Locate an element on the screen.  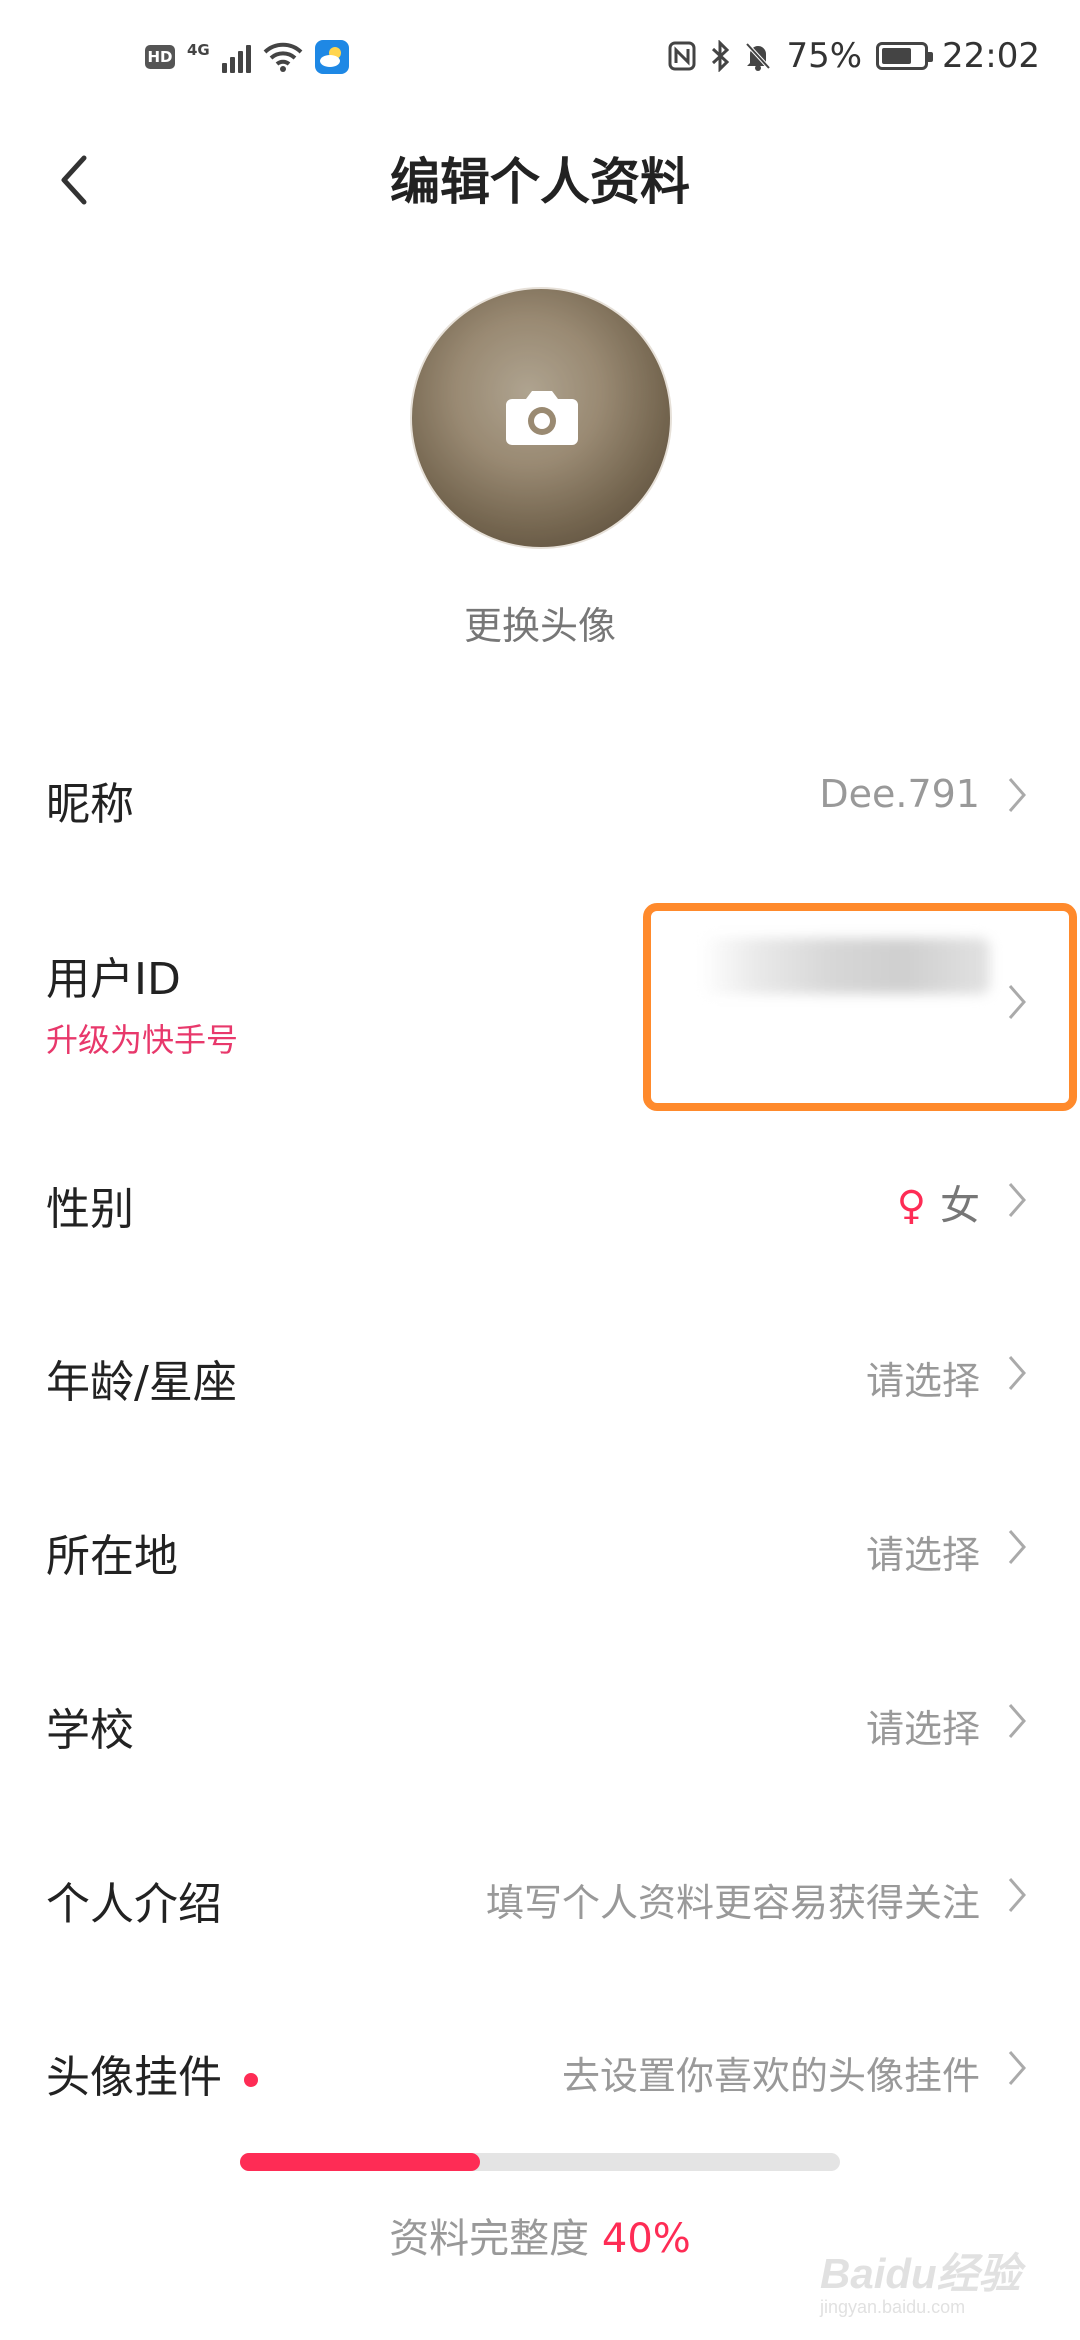
bio-label: 个人介绍 is located at coordinates (134, 1904).